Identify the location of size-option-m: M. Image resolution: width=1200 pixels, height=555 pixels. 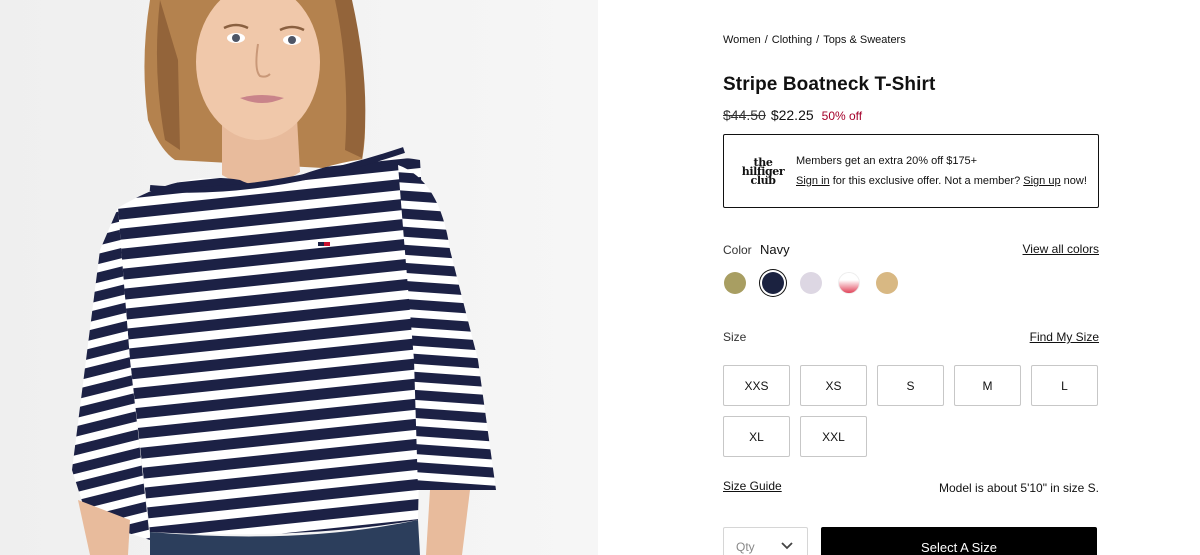
(987, 385).